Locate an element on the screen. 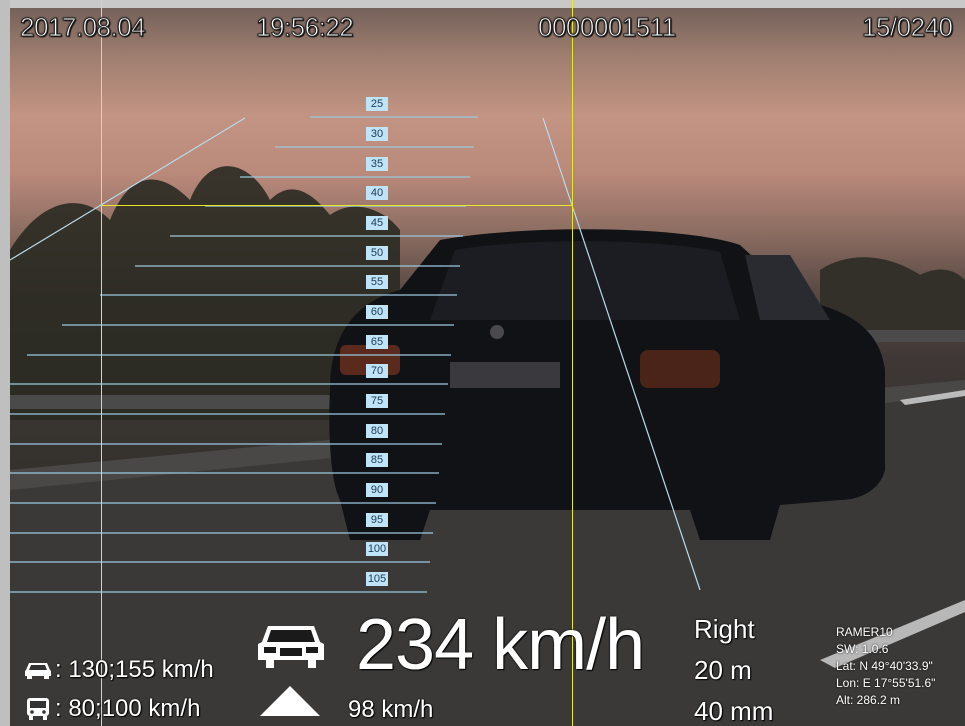  bus-speed-limit: : 80;100 km/h is located at coordinates (128, 708).